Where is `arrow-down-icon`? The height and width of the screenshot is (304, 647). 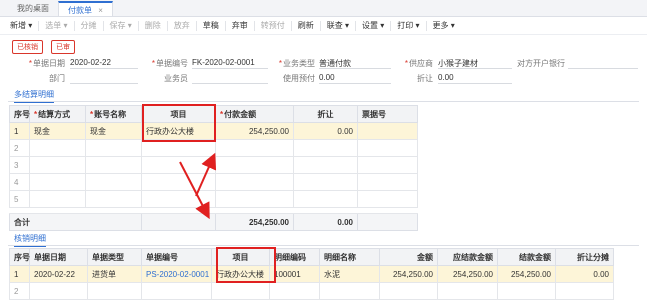 arrow-down-icon is located at coordinates (194, 190).